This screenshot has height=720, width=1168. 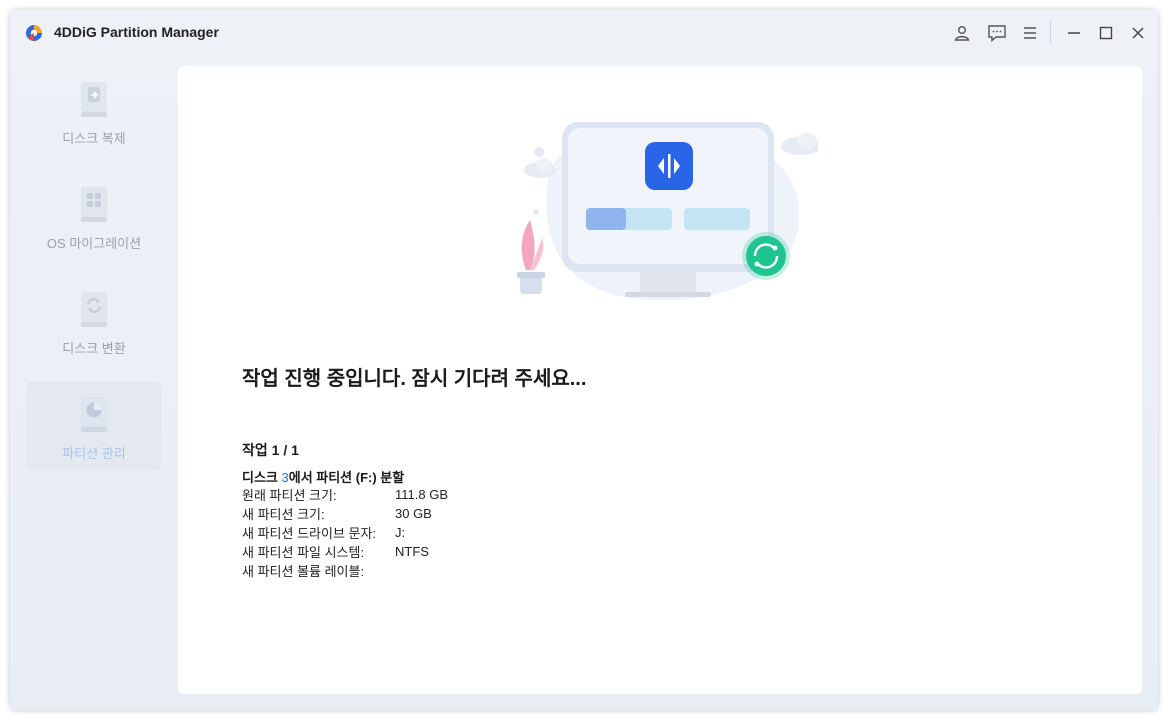 I want to click on sidebar-item-label: 파티션 관리, so click(x=94, y=453).